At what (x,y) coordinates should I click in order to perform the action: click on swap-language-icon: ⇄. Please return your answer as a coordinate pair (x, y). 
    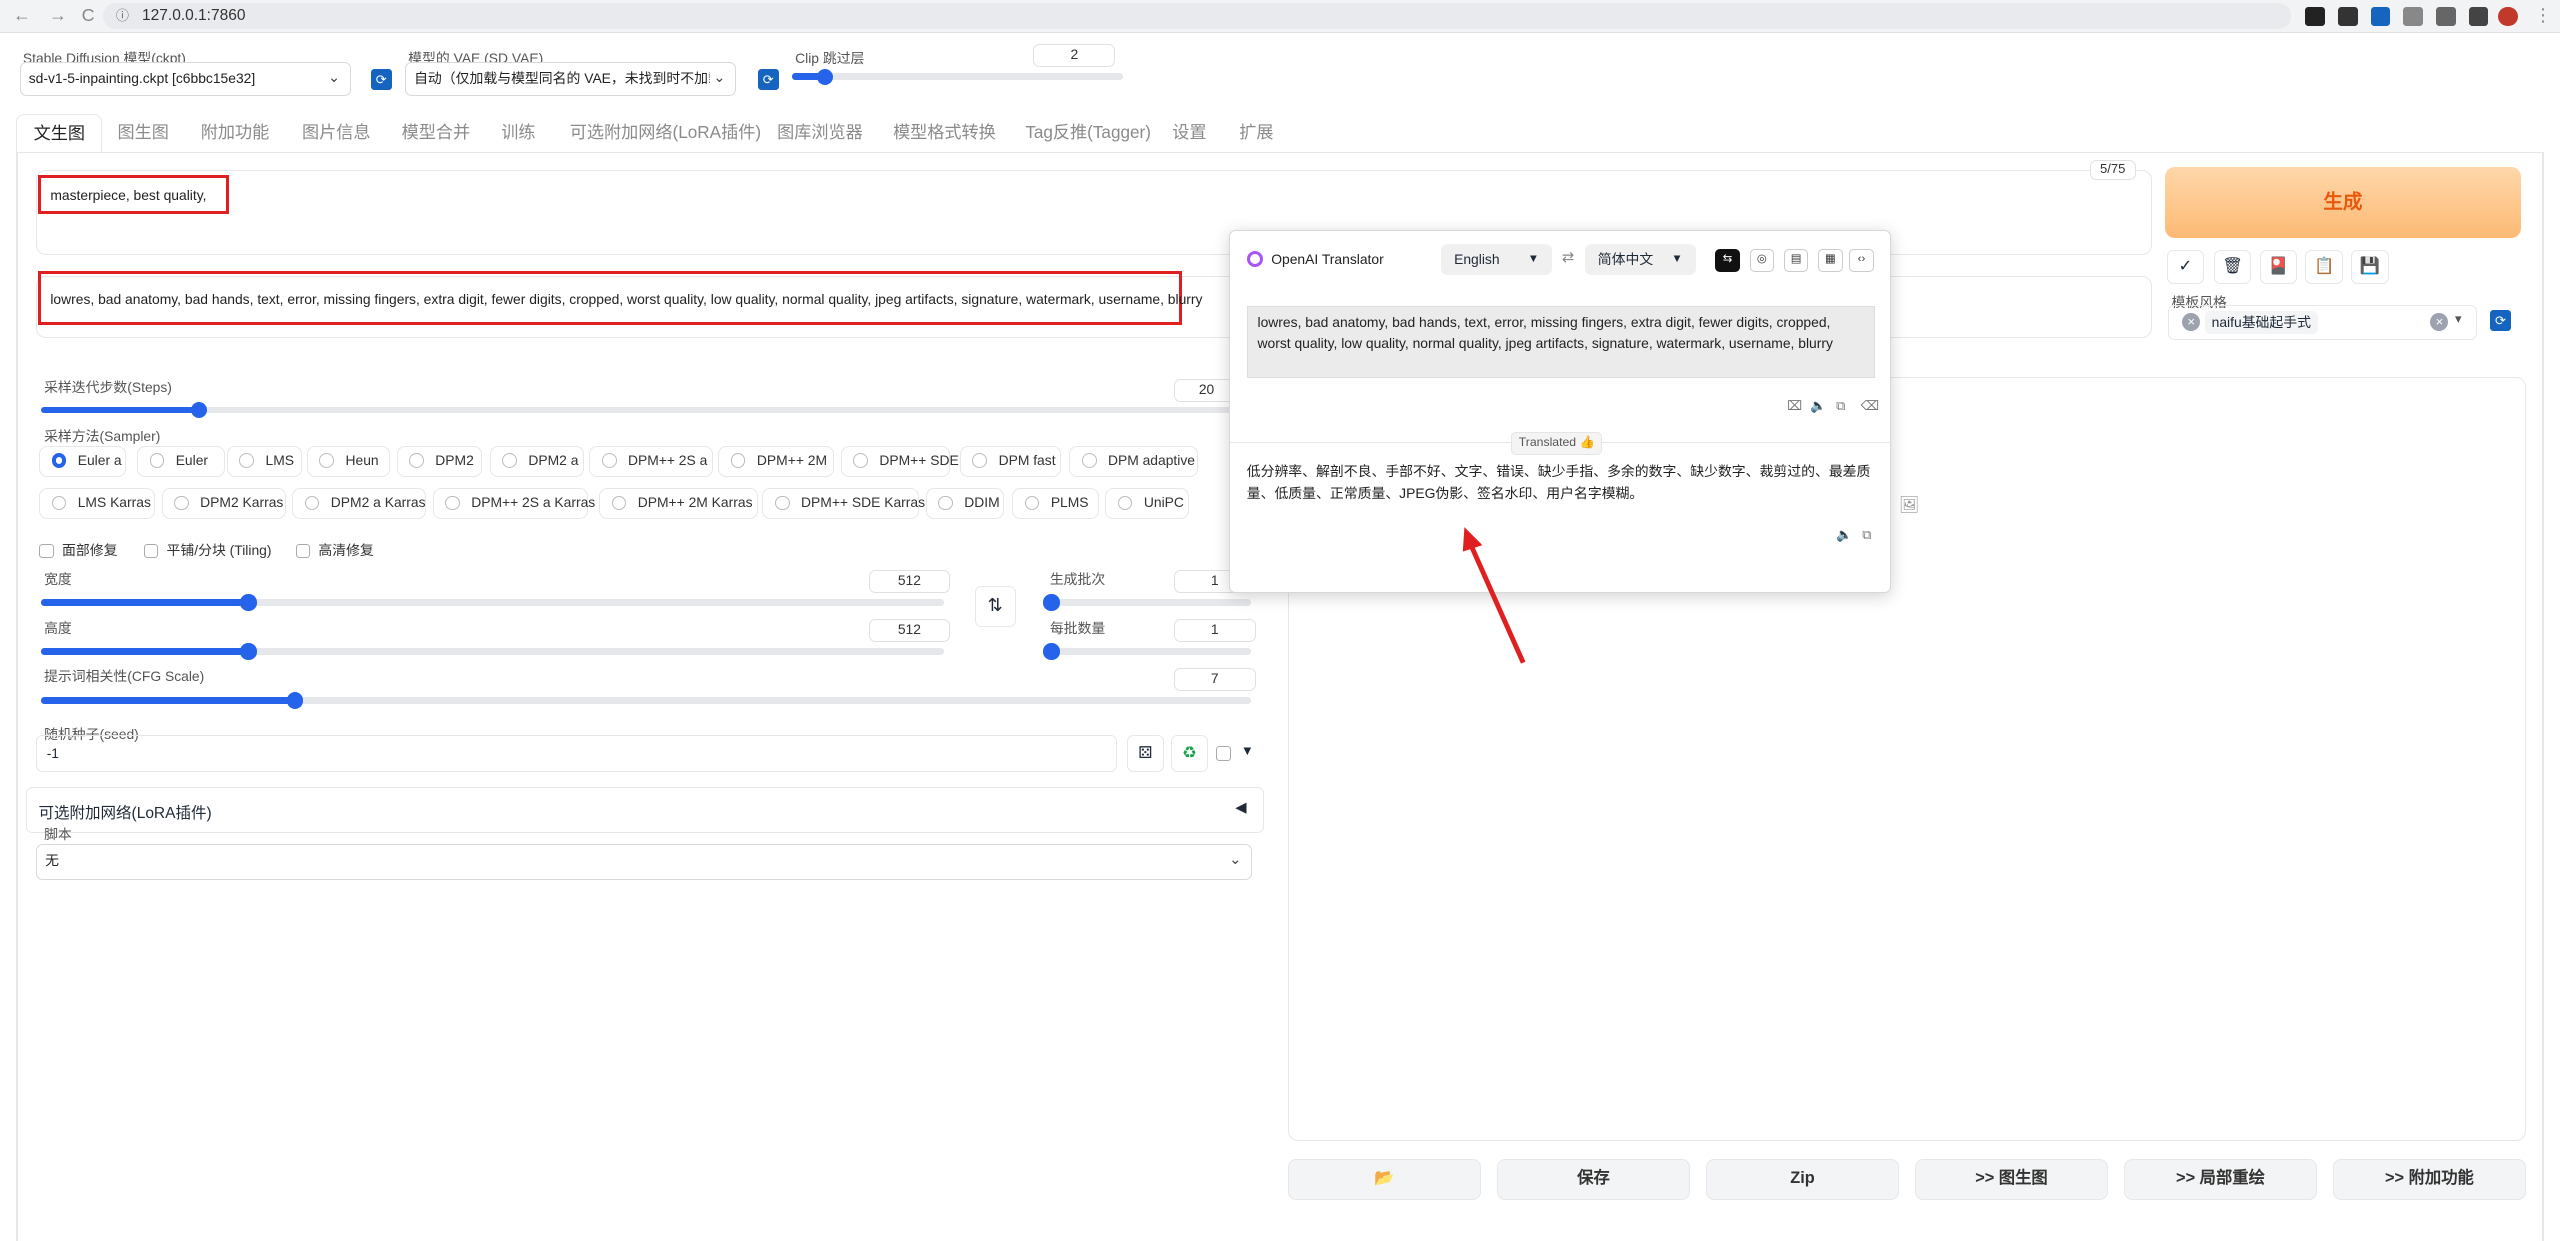
    Looking at the image, I should click on (1568, 257).